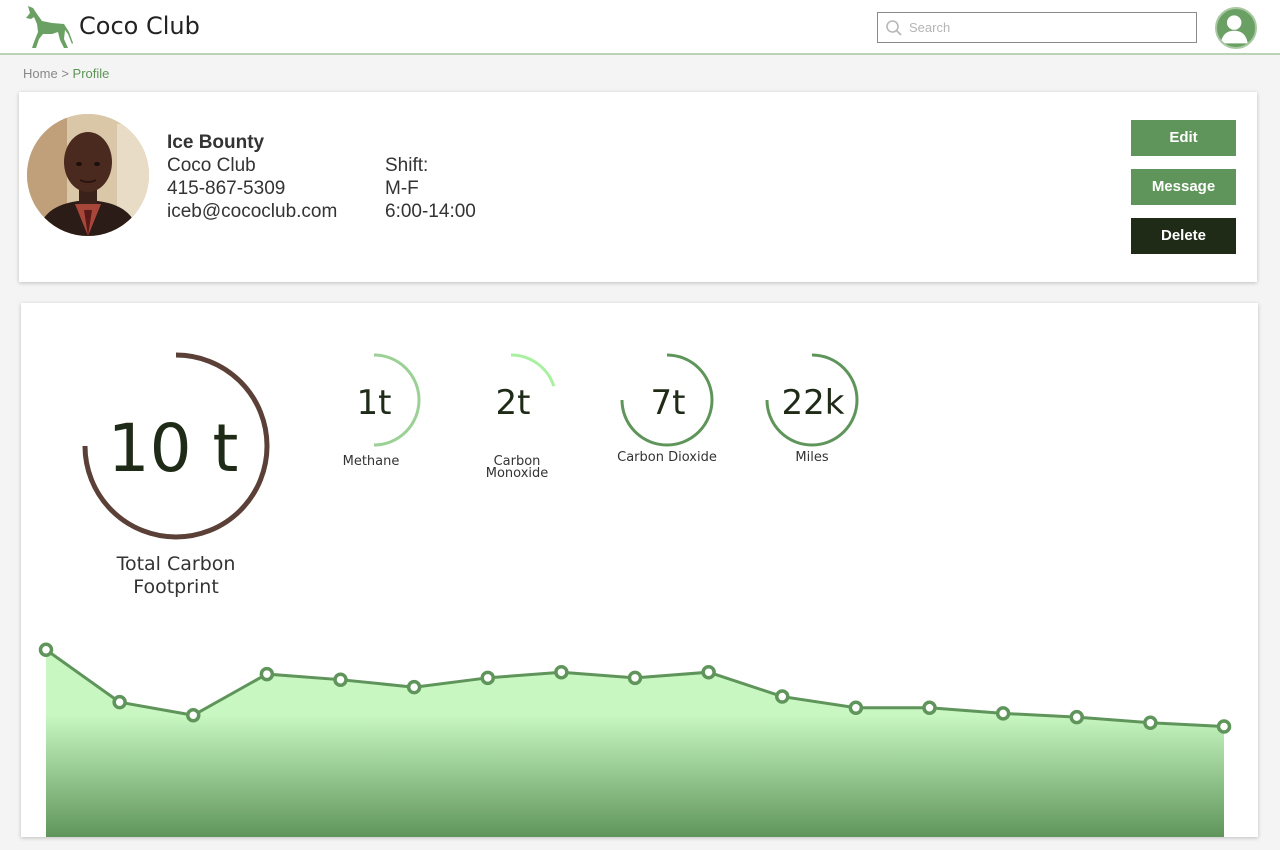 This screenshot has width=1280, height=850. I want to click on message-button: Message, so click(1183, 187).